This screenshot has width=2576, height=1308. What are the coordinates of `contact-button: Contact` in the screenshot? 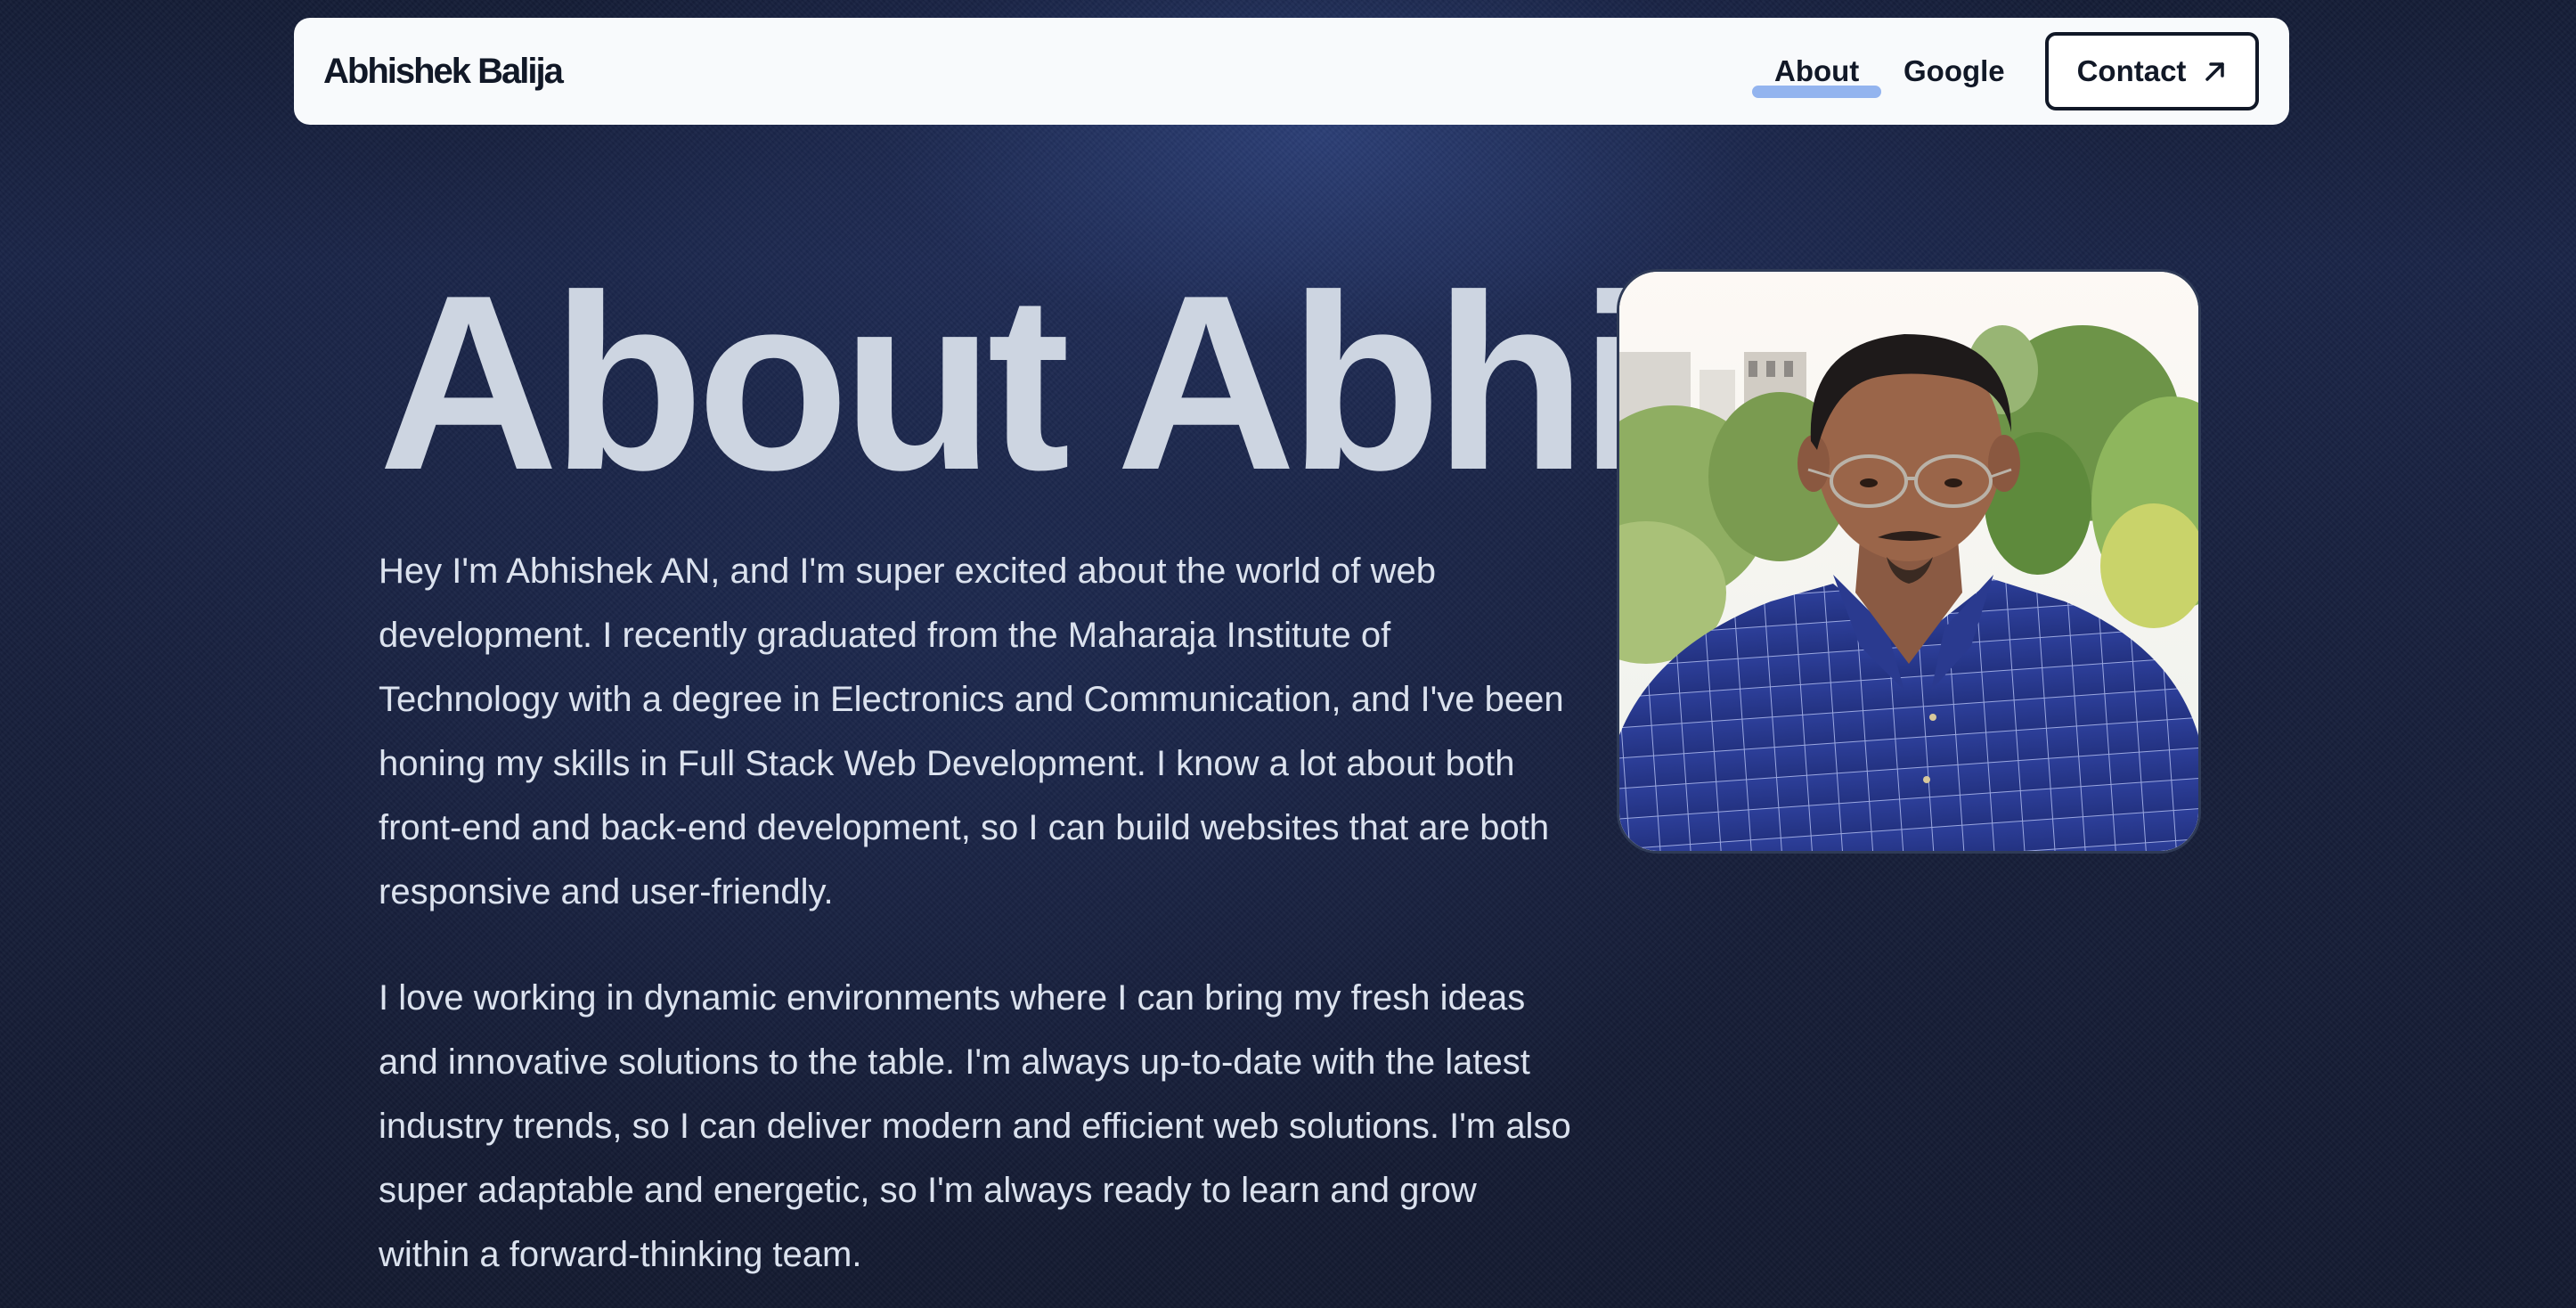 It's located at (2152, 71).